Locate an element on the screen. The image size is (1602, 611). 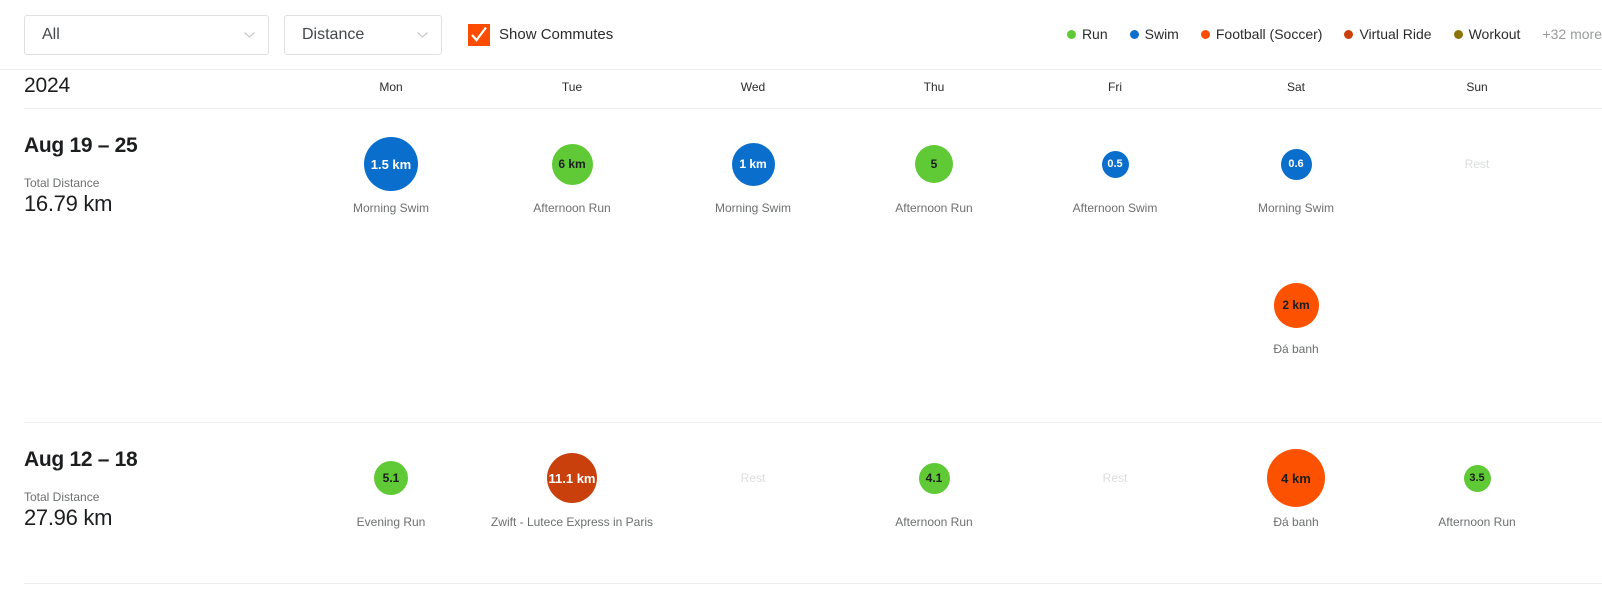
activity-bubble-wrapper: 2 km is located at coordinates (1296, 305).